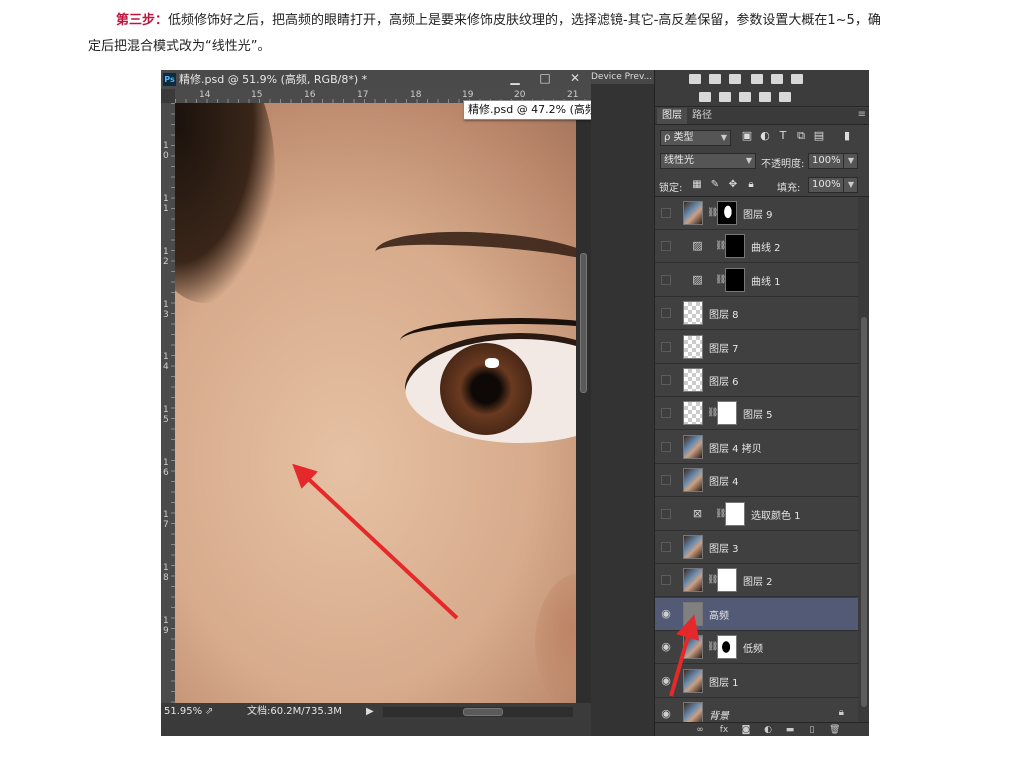  I want to click on adjustment-filter-icon: ◐, so click(765, 136).